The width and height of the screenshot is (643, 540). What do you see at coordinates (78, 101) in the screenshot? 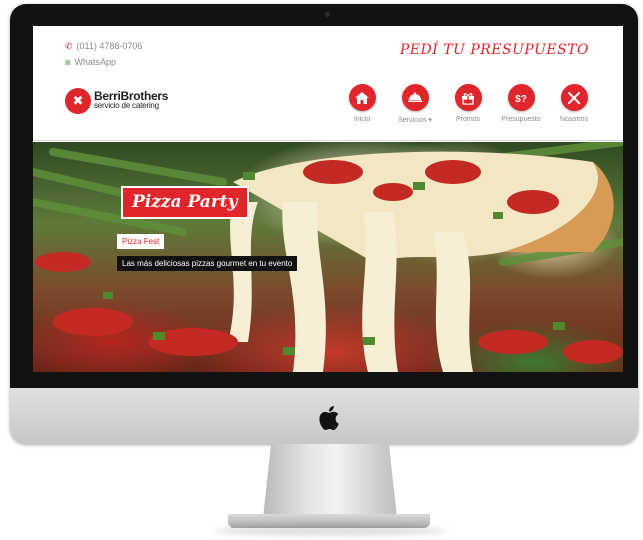
I see `chef-logo-icon: ✖` at bounding box center [78, 101].